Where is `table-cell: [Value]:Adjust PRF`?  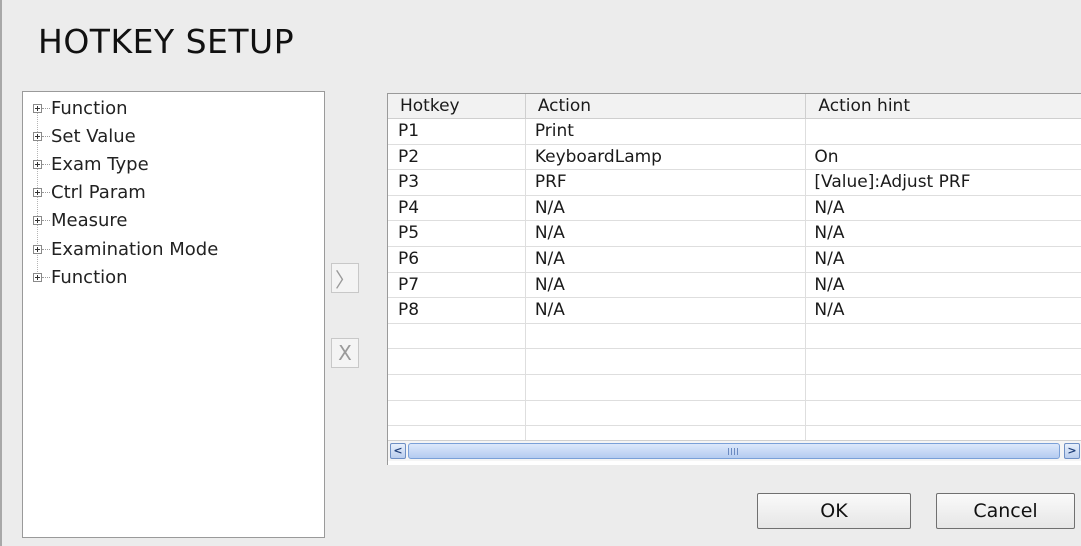 table-cell: [Value]:Adjust PRF is located at coordinates (943, 182).